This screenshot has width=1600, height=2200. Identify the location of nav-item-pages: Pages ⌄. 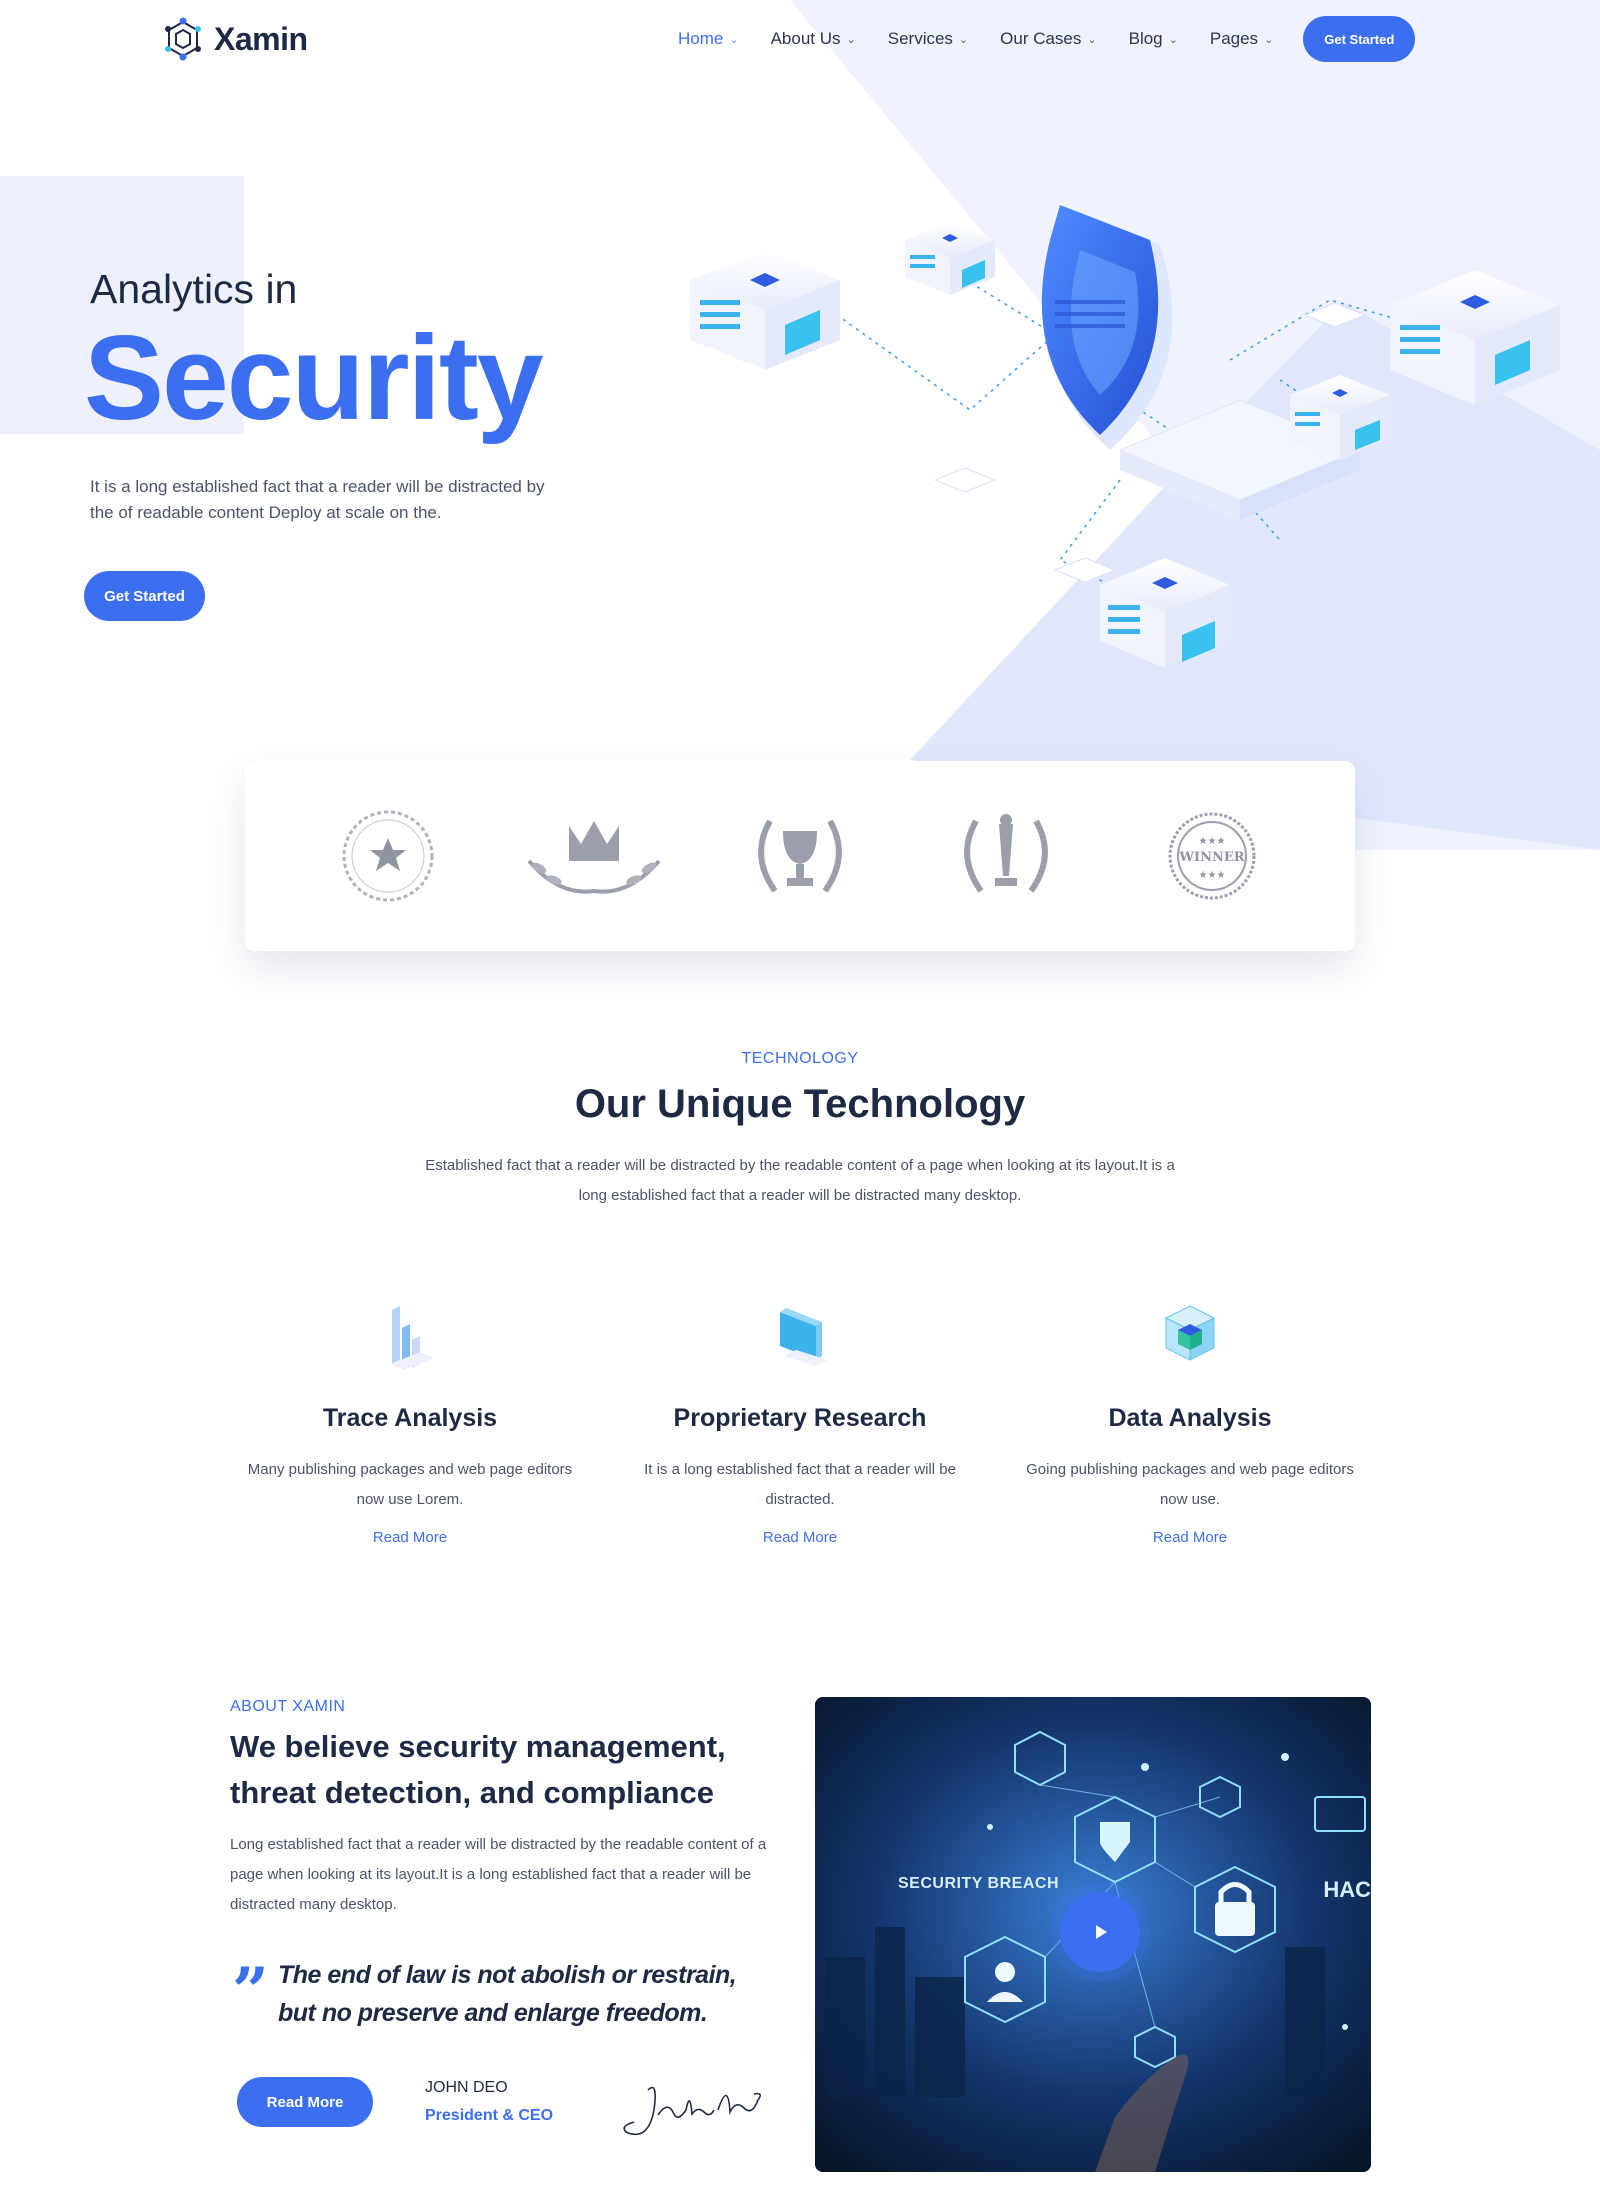
(1241, 39).